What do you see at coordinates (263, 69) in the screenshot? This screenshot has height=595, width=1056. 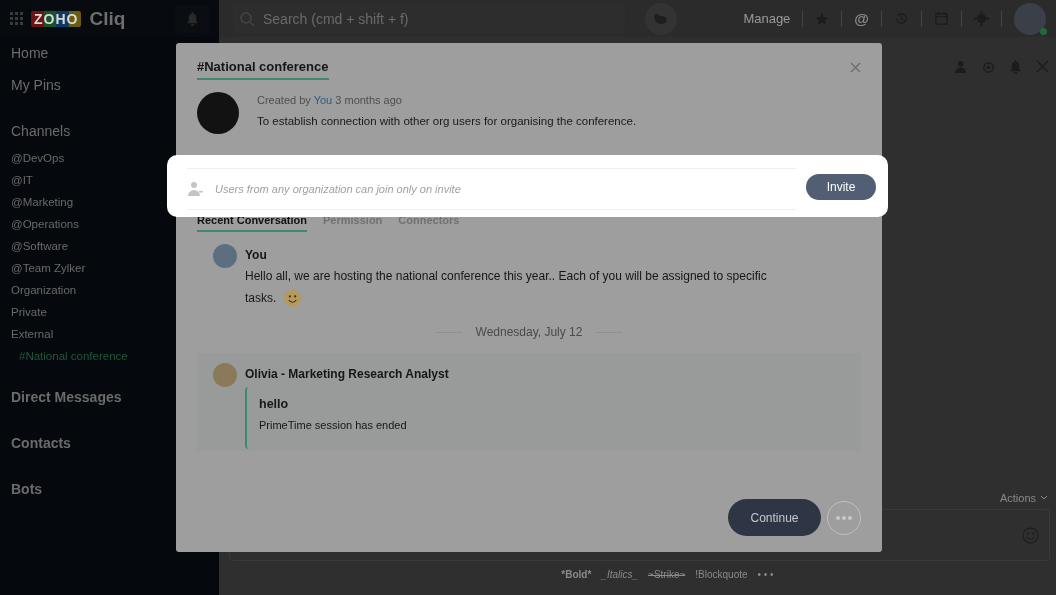 I see `dialog-title: #National conference` at bounding box center [263, 69].